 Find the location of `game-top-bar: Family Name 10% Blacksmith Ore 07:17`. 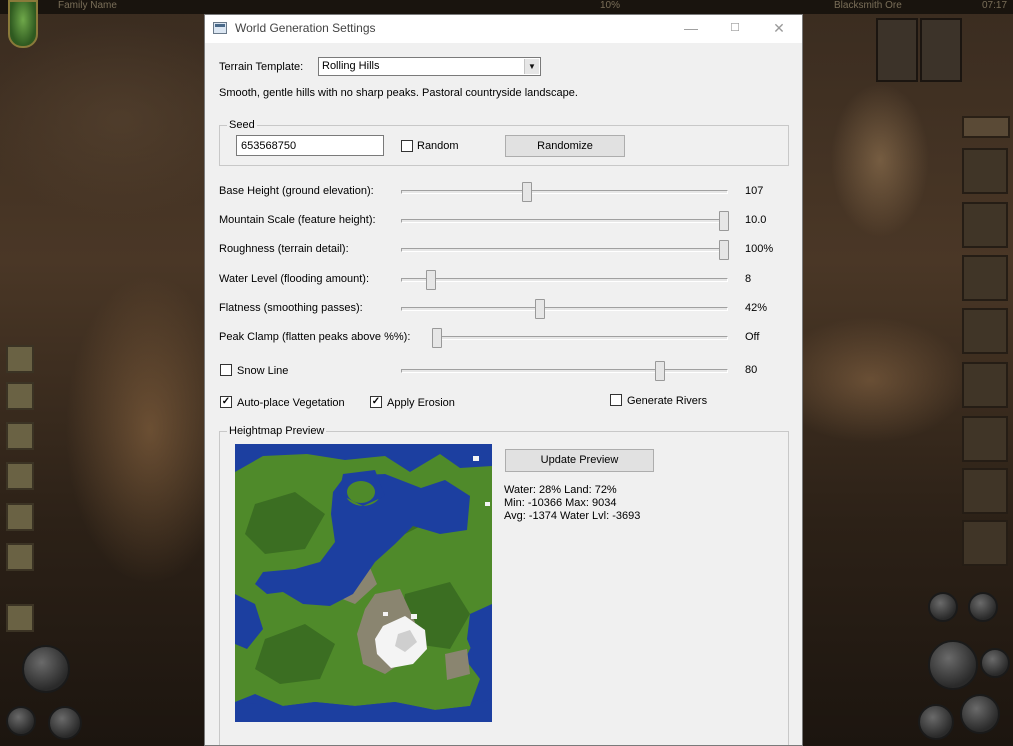

game-top-bar: Family Name 10% Blacksmith Ore 07:17 is located at coordinates (506, 7).